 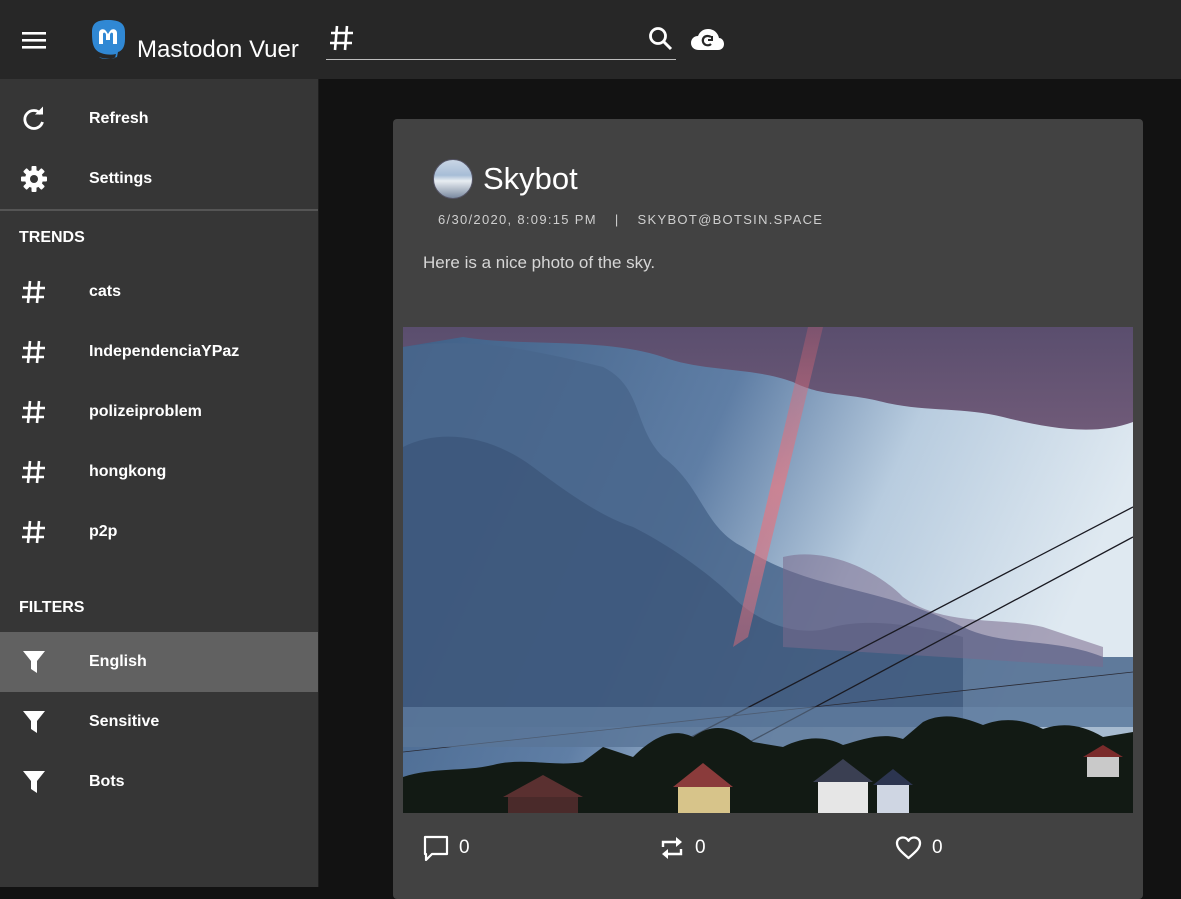 I want to click on app-title: Mastodon Vuer, so click(x=218, y=49).